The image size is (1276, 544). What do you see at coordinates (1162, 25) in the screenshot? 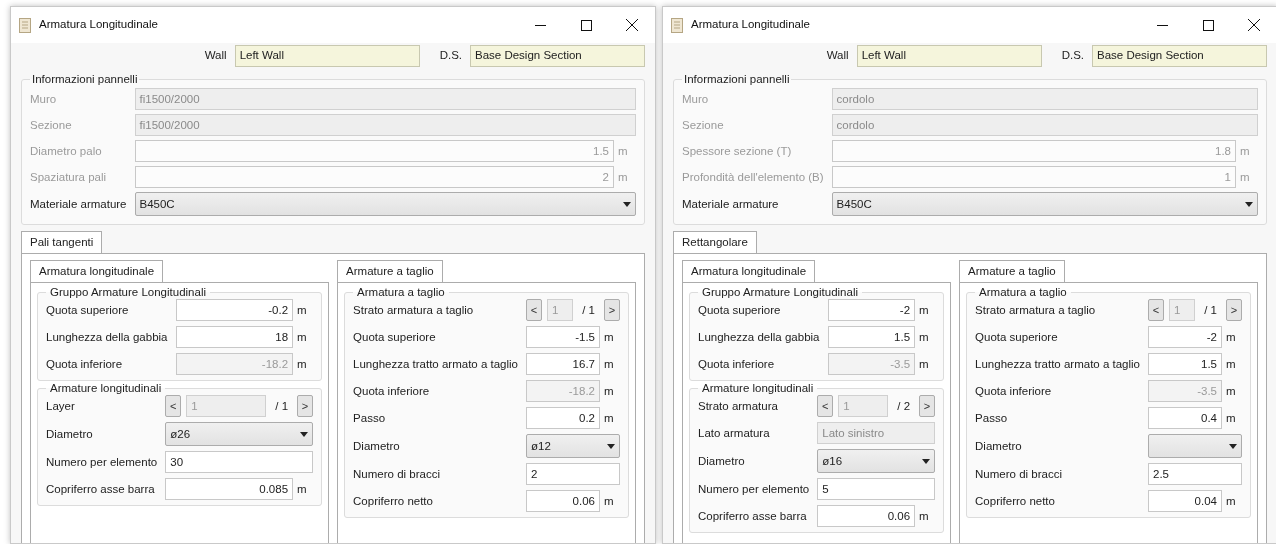
I see `minimize-icon` at bounding box center [1162, 25].